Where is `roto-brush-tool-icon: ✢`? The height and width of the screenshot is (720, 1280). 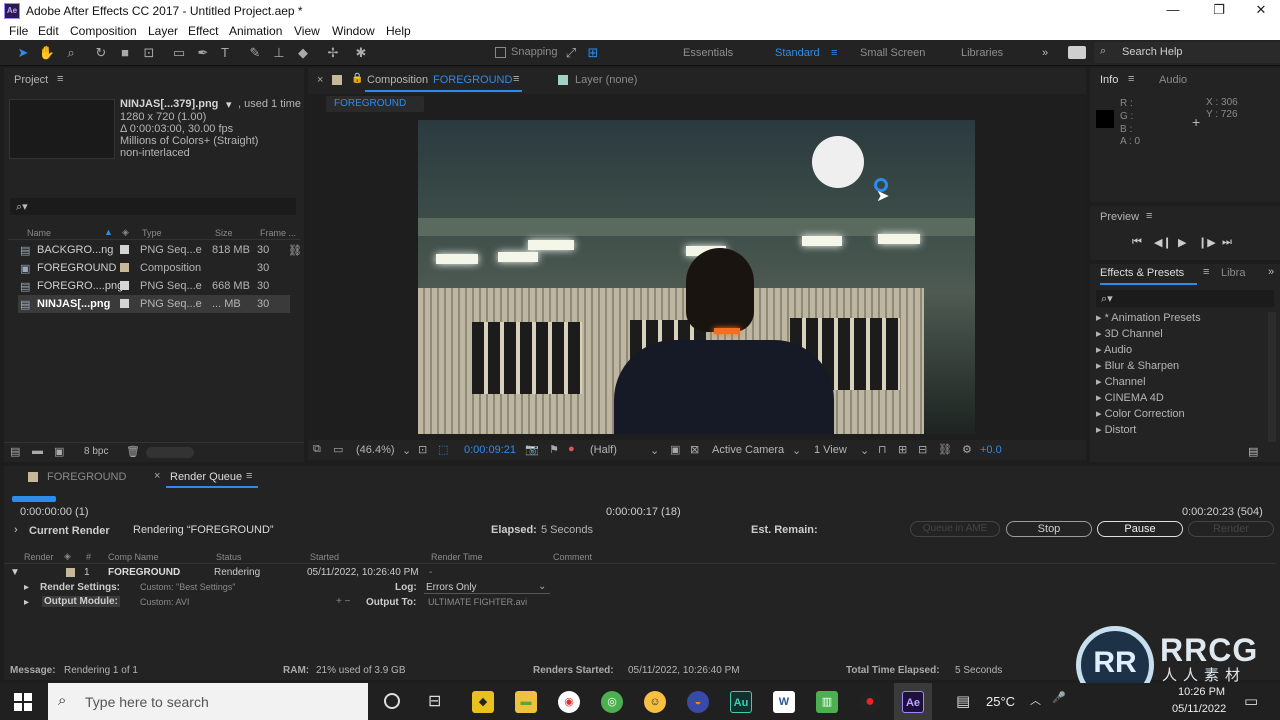
roto-brush-tool-icon: ✢ is located at coordinates (333, 53).